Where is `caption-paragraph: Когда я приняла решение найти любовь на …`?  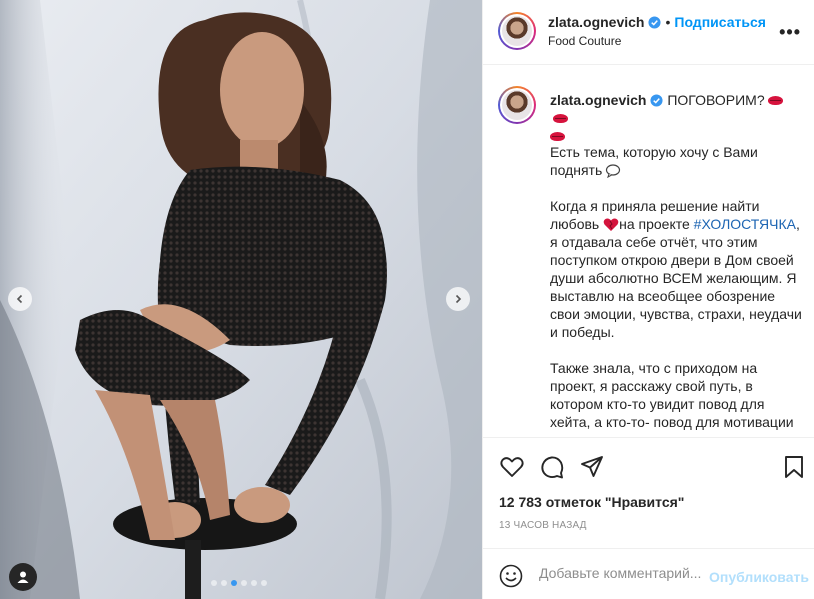 caption-paragraph: Когда я приняла решение найти любовь на … is located at coordinates (676, 269).